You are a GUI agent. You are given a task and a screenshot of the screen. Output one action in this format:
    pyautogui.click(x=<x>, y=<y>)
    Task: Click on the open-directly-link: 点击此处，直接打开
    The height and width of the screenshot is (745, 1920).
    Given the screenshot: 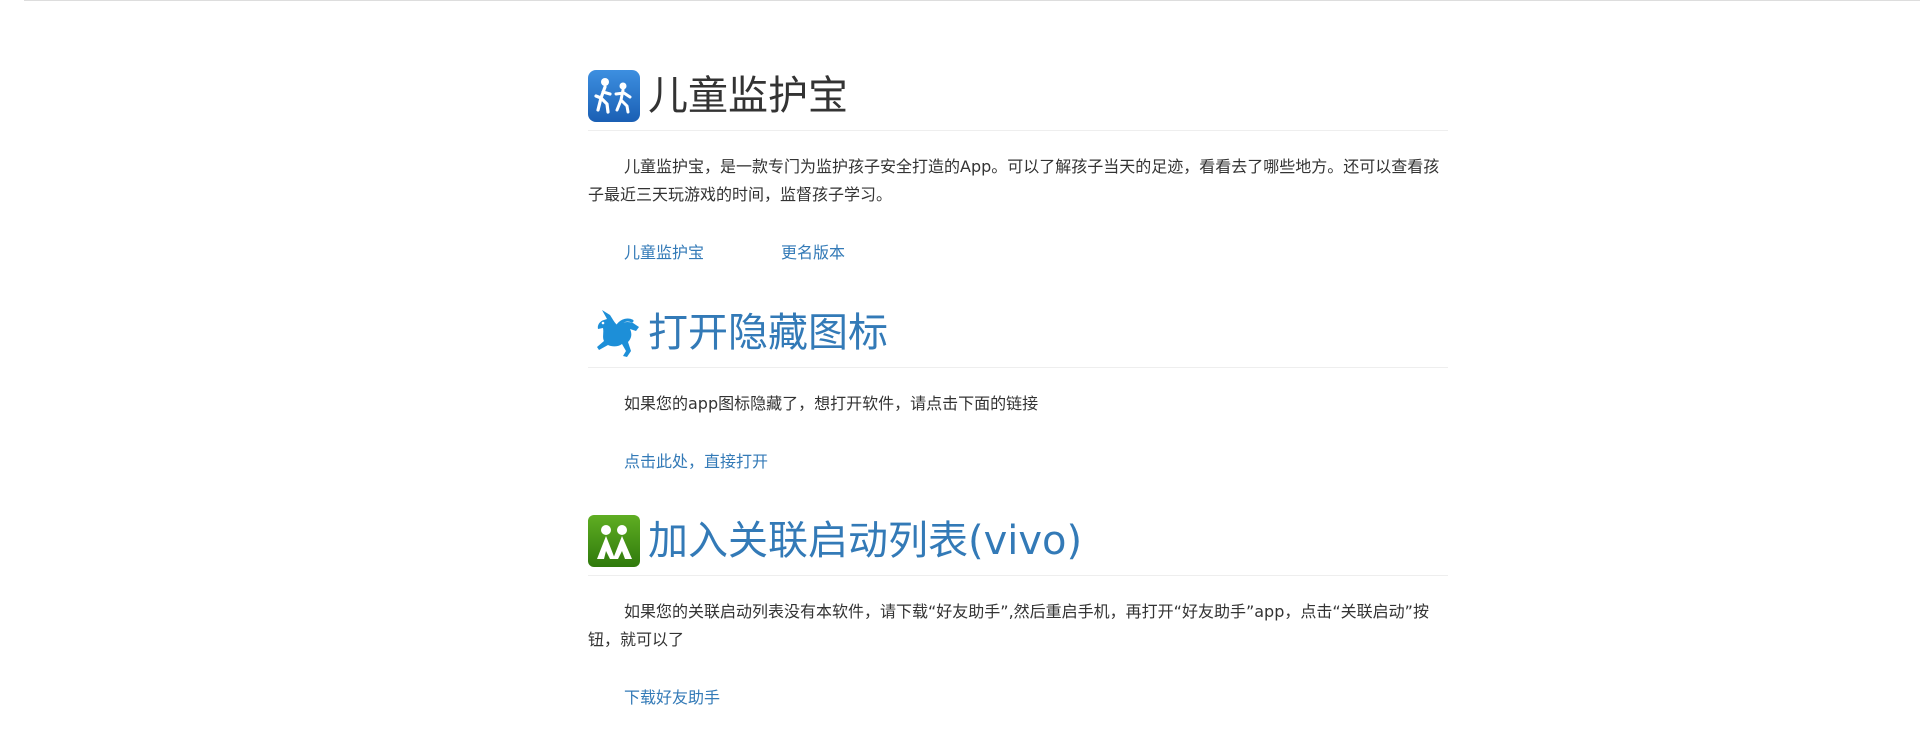 What is the action you would take?
    pyautogui.click(x=696, y=462)
    